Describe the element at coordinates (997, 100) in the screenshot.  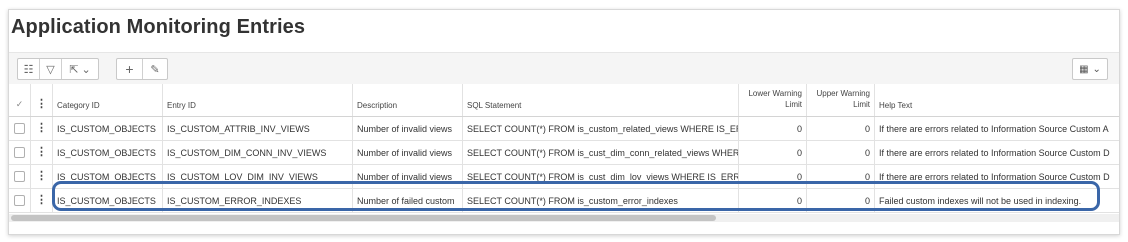
I see `column-header-help-text: Help Text` at that location.